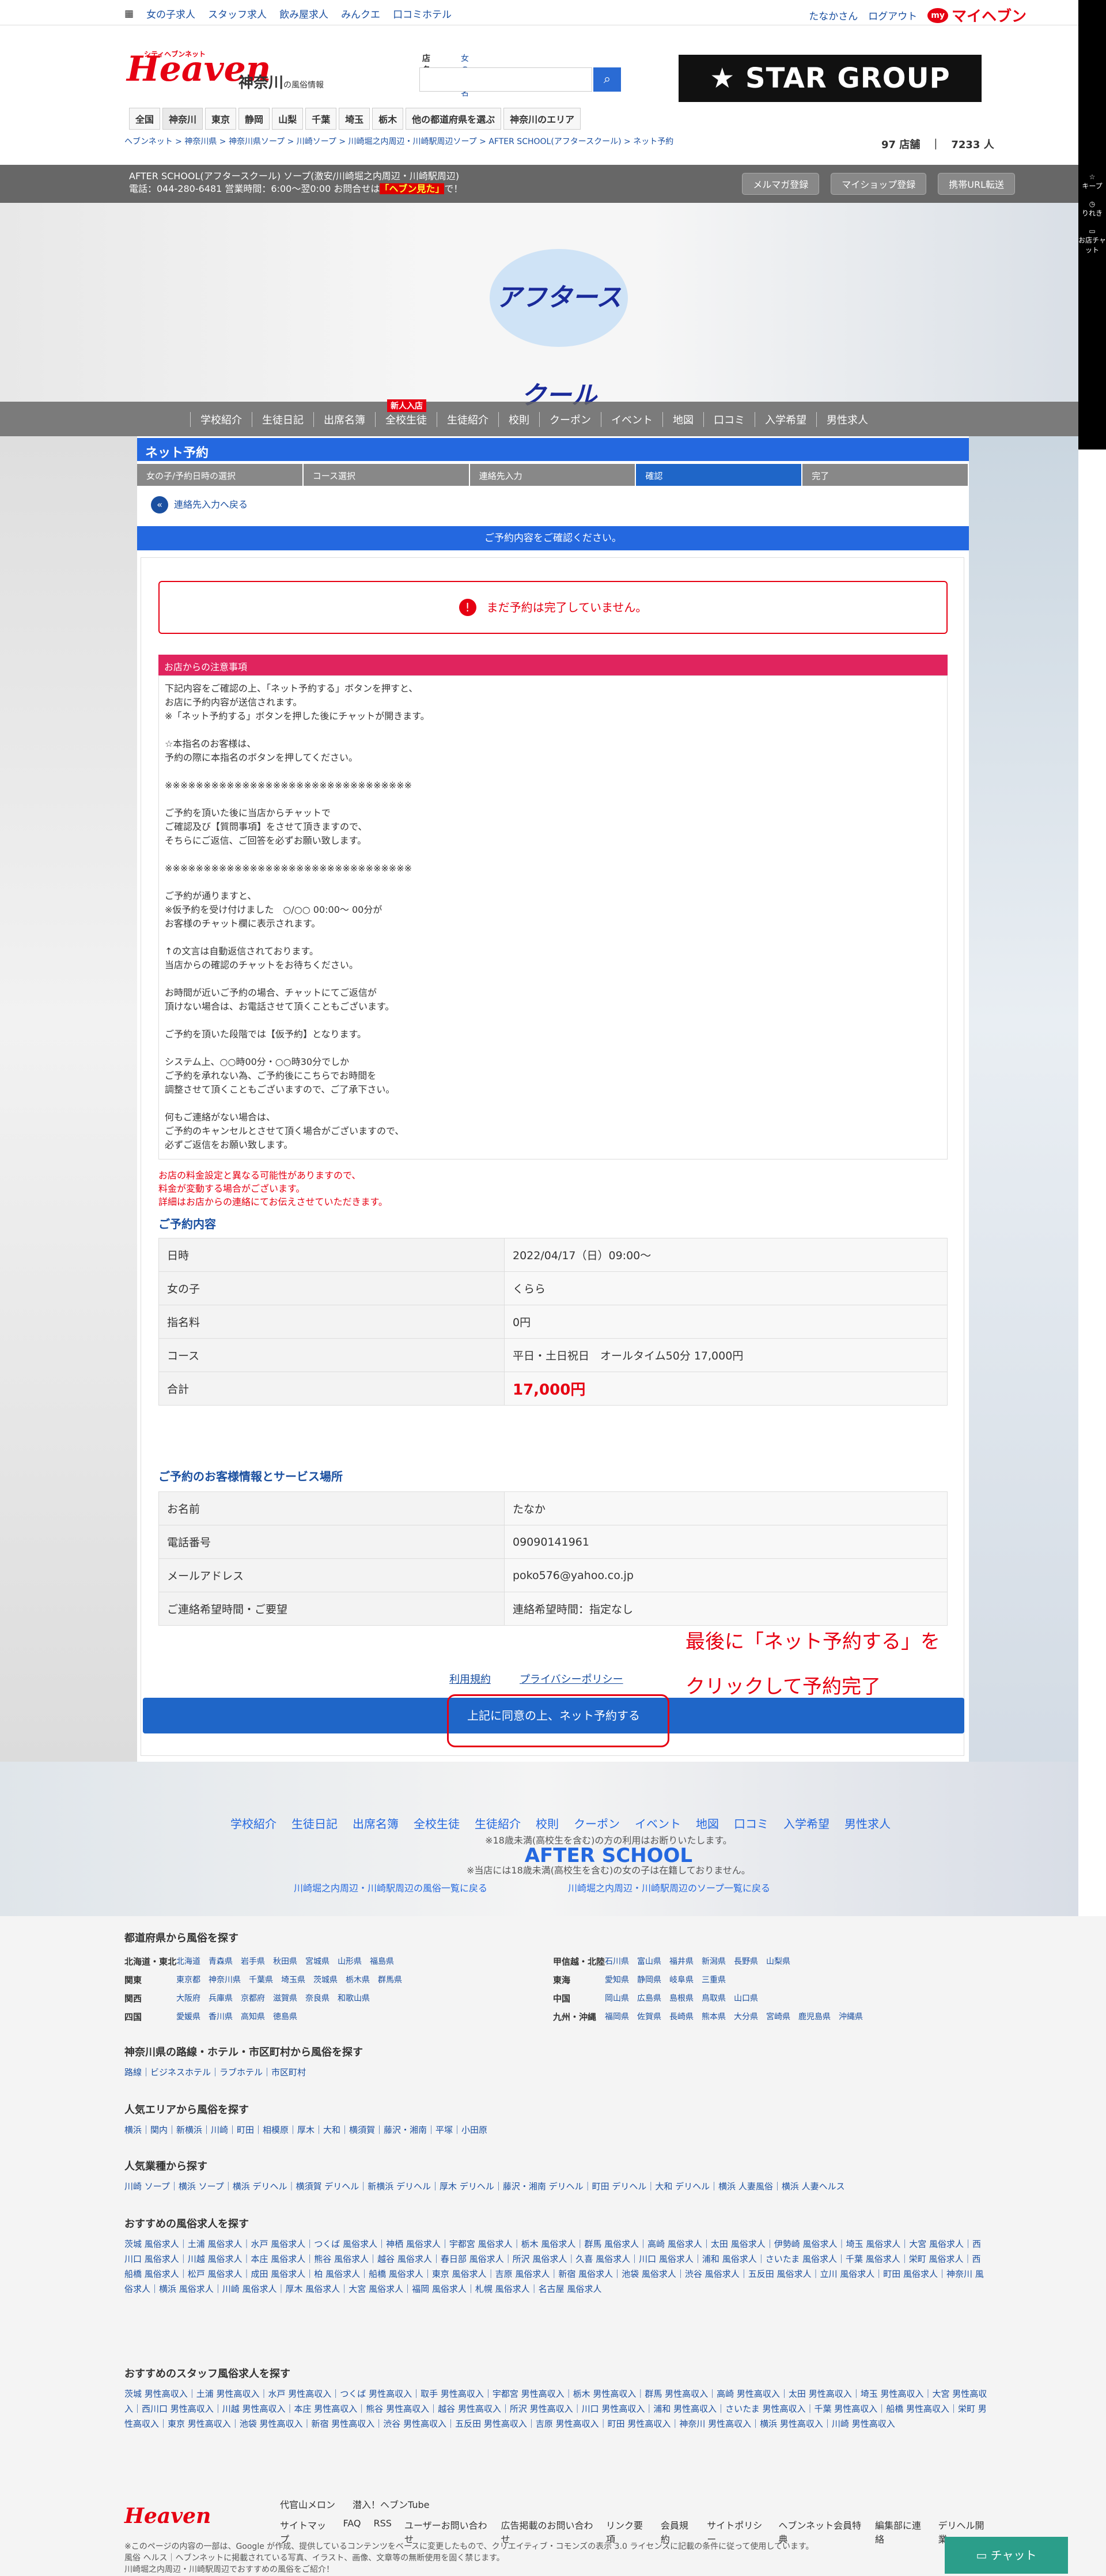 Image resolution: width=1106 pixels, height=2576 pixels. I want to click on nav-item: 男性求人, so click(847, 419).